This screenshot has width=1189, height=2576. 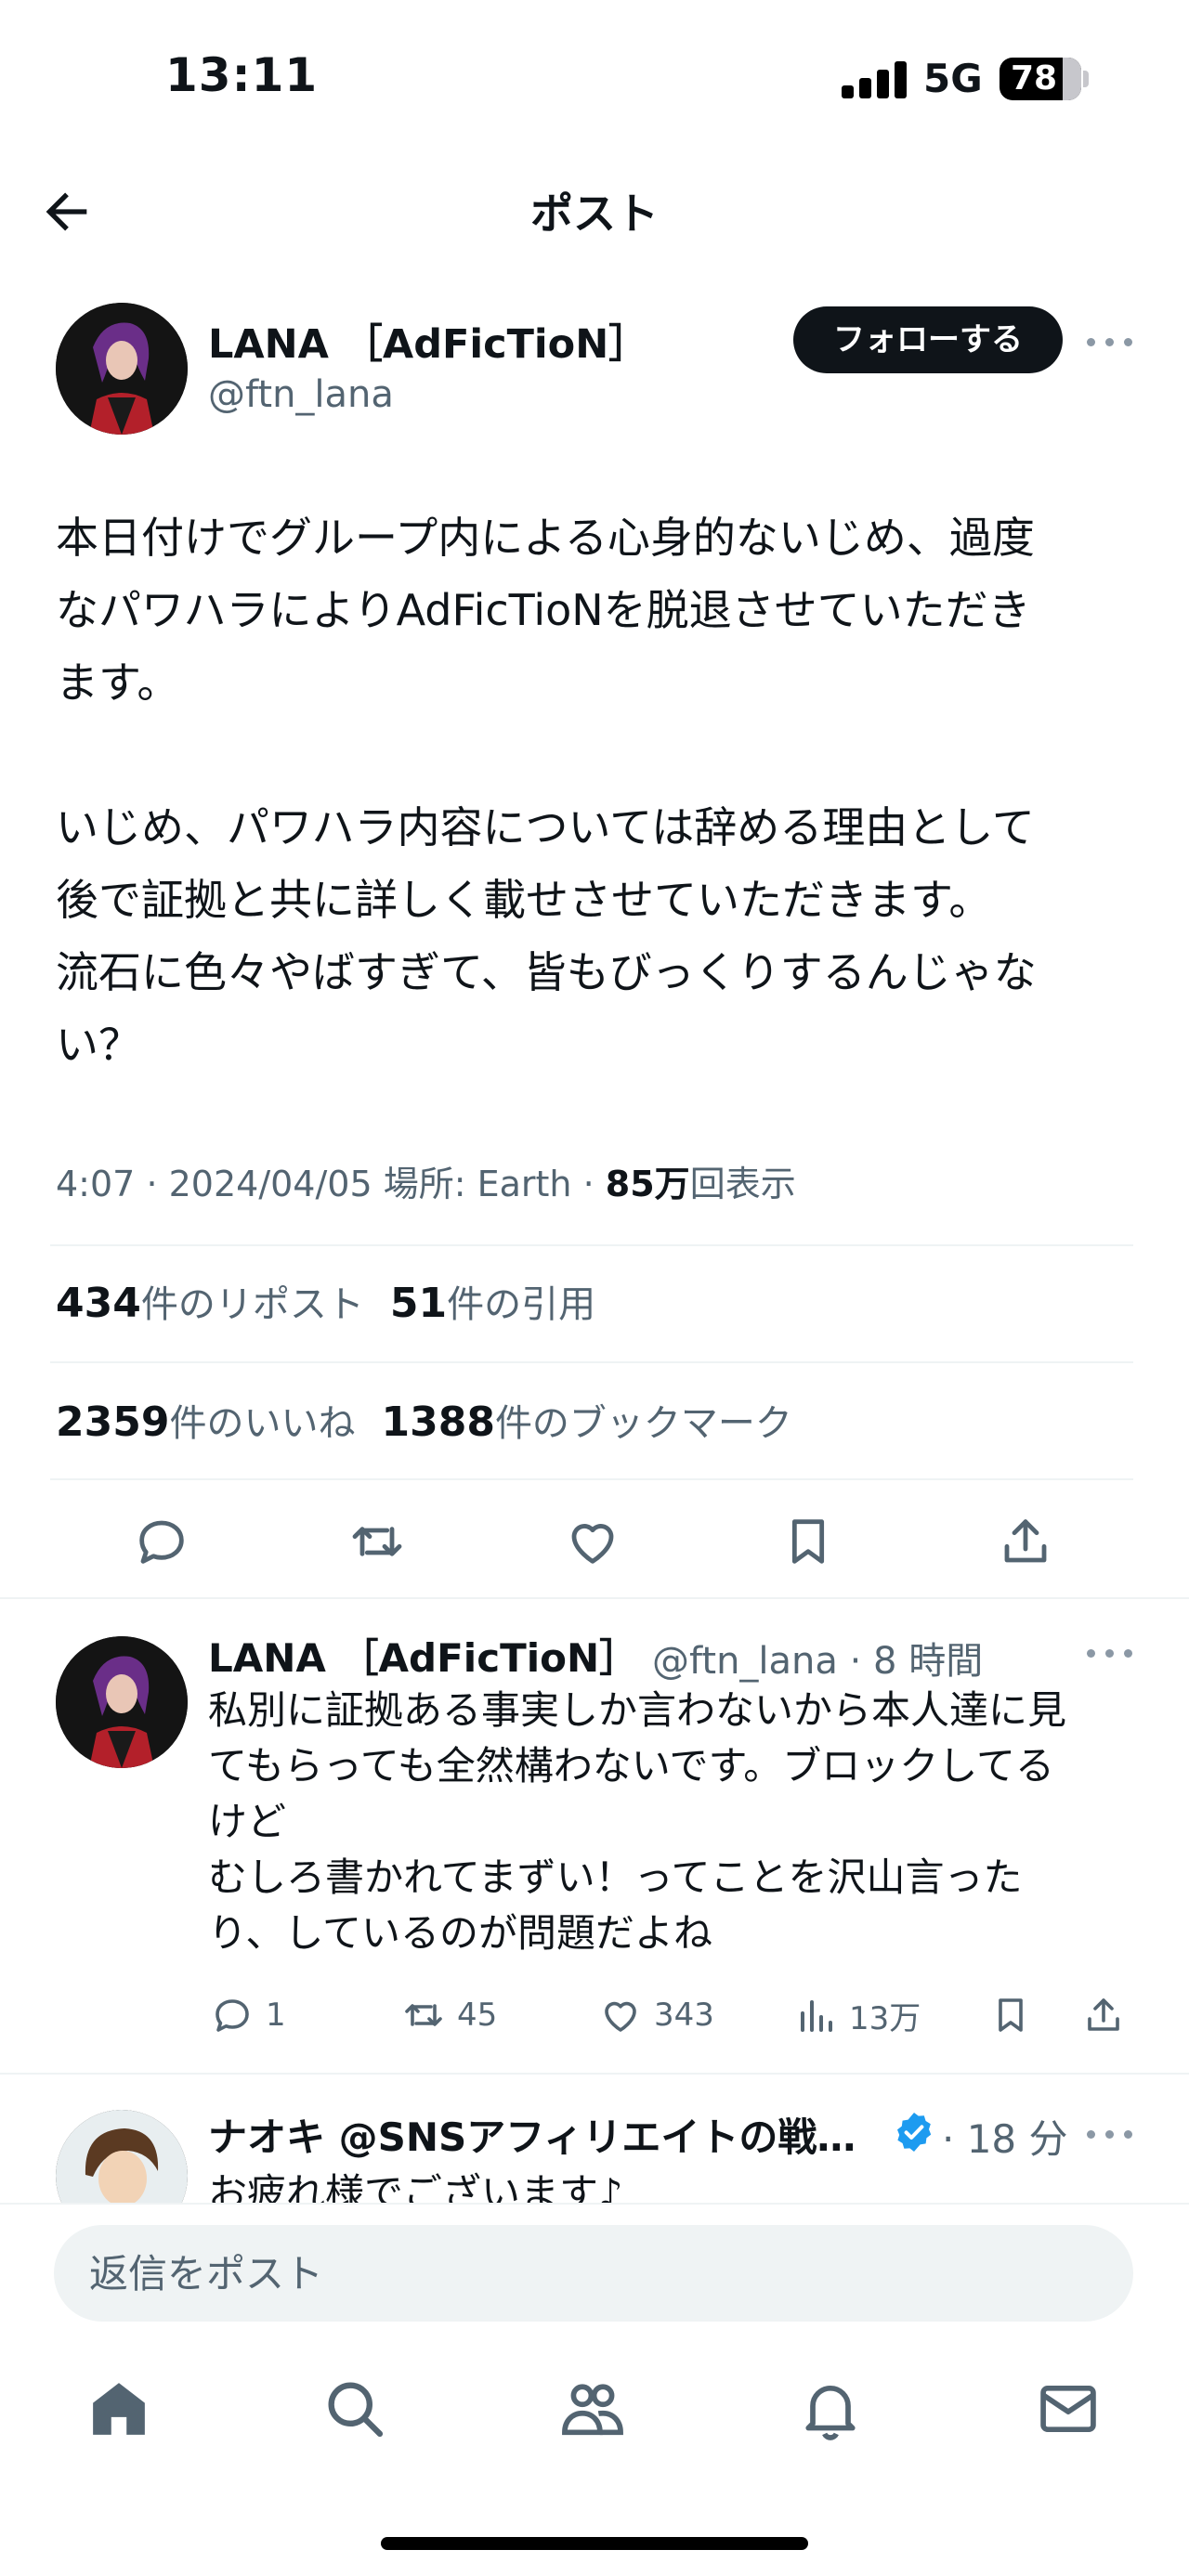 I want to click on third-reply: ナオキ @SNSアフィリエイトの戦… · 18 分 お疲れ様でございます♪, so click(x=594, y=2138).